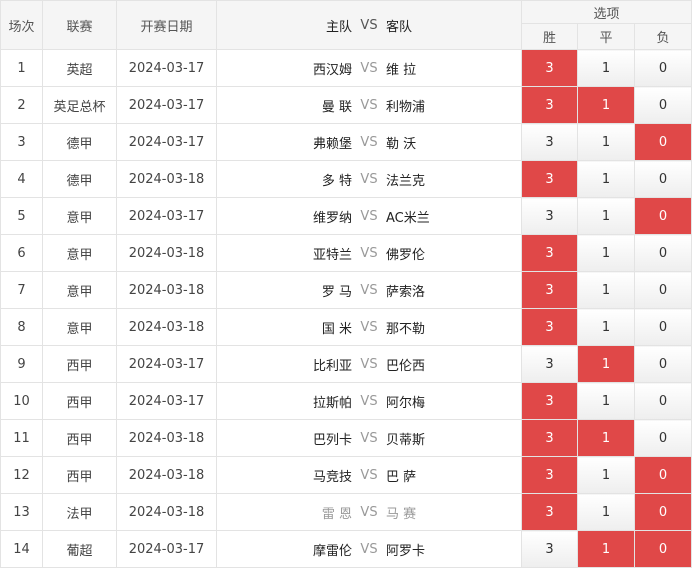 The width and height of the screenshot is (694, 574). I want to click on seq-cell: 12, so click(21, 475).